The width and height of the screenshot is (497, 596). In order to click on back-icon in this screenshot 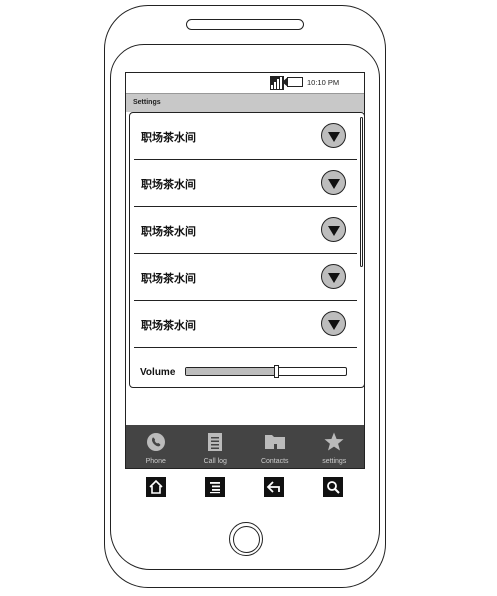, I will do `click(273, 487)`.